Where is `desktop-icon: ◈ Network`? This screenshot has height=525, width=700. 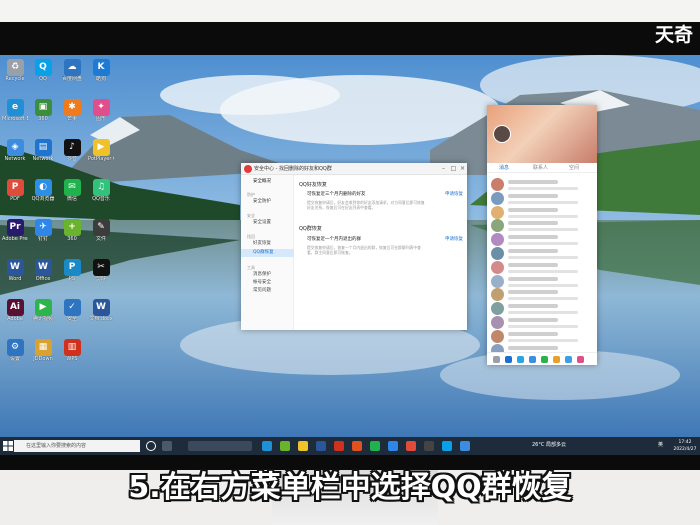
desktop-icon: ◈ Network is located at coordinates (15, 158).